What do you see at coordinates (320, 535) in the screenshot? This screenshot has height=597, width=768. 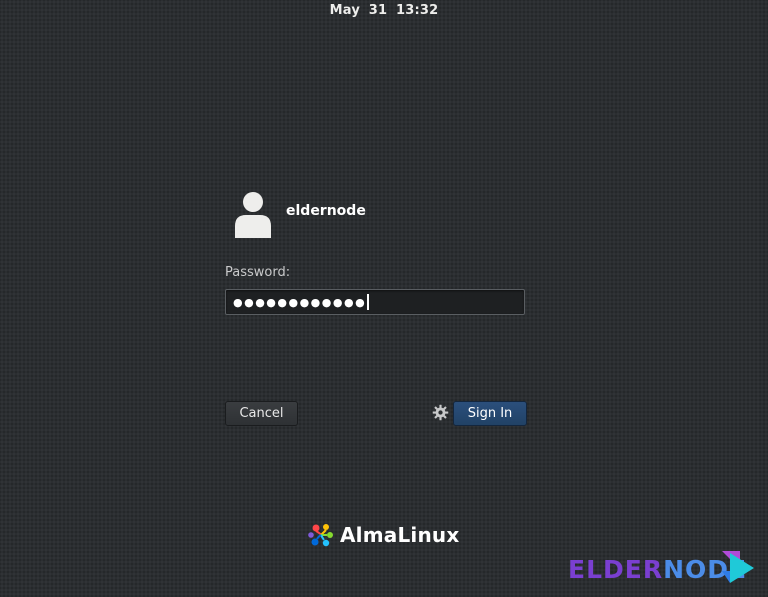 I see `almalinux-logo-icon` at bounding box center [320, 535].